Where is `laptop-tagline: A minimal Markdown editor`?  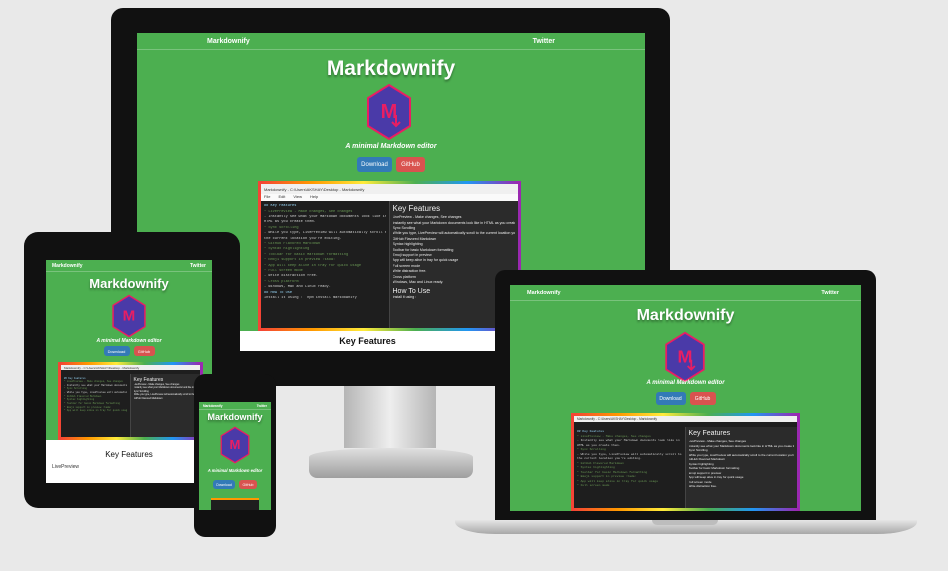 laptop-tagline: A minimal Markdown editor is located at coordinates (685, 383).